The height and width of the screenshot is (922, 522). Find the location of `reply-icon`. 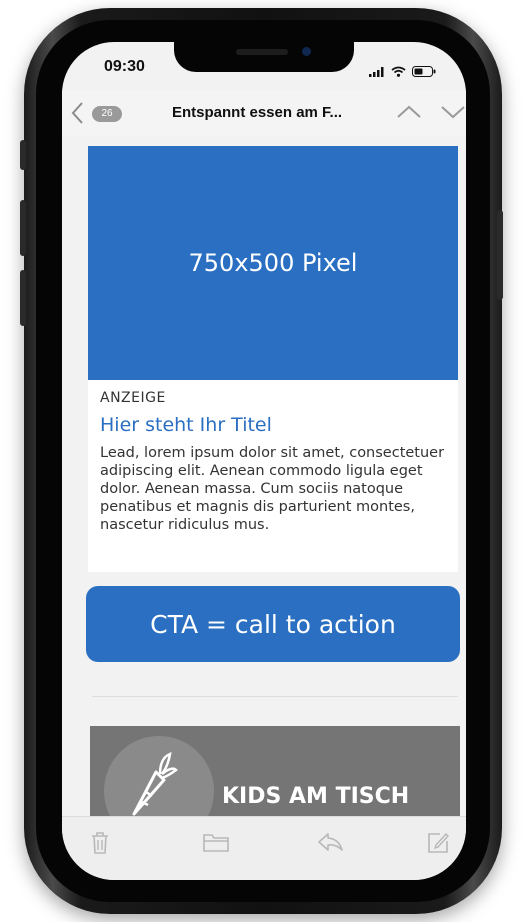

reply-icon is located at coordinates (330, 844).